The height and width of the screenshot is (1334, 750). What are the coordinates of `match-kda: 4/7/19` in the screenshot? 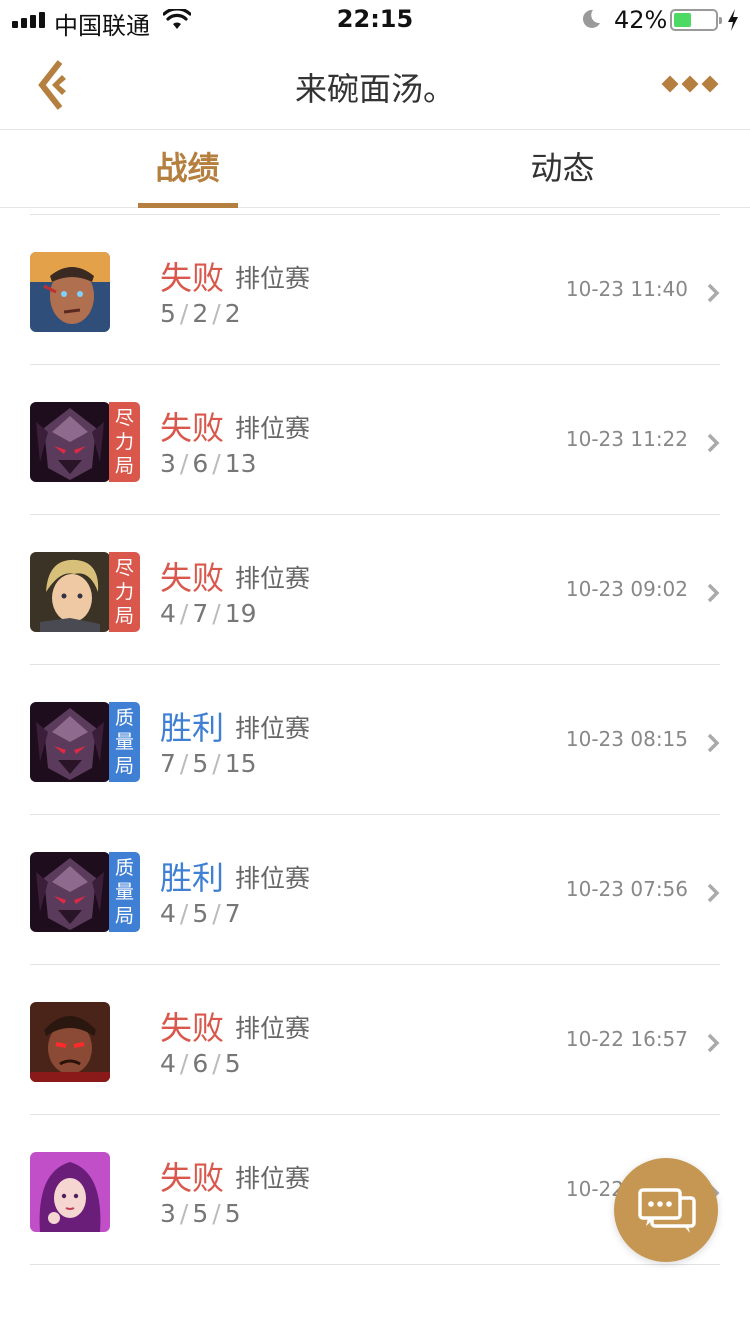 It's located at (208, 613).